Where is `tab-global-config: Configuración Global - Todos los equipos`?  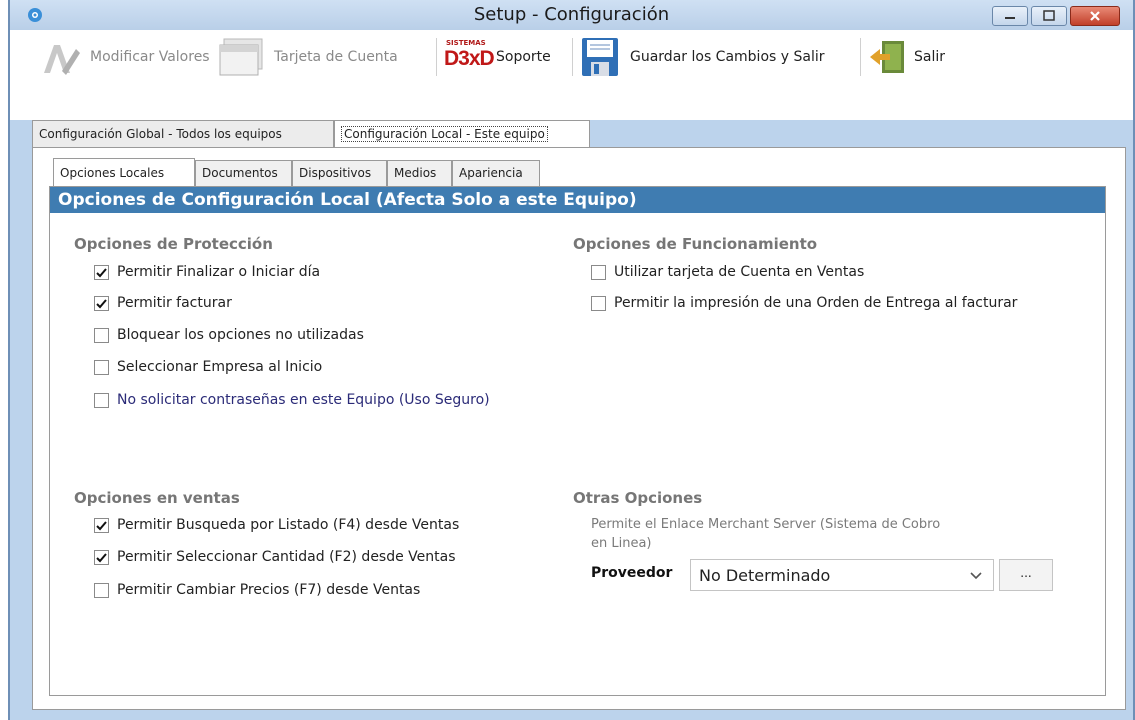 tab-global-config: Configuración Global - Todos los equipos is located at coordinates (183, 134).